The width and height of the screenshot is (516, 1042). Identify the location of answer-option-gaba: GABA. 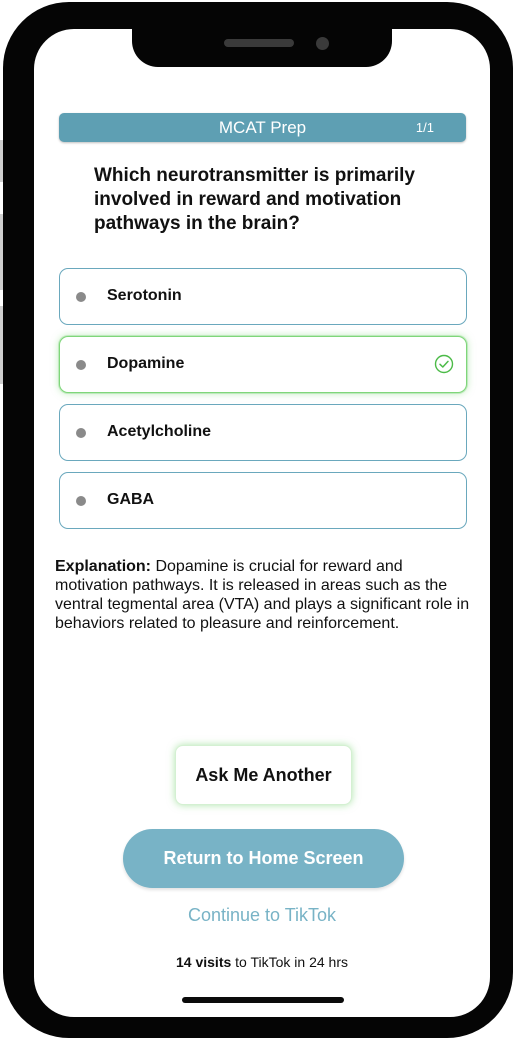
(263, 500).